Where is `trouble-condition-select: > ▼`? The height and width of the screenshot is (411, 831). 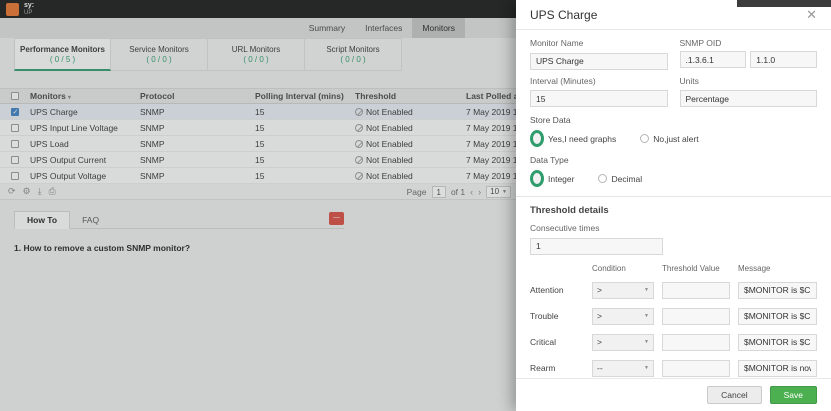 trouble-condition-select: > ▼ is located at coordinates (623, 316).